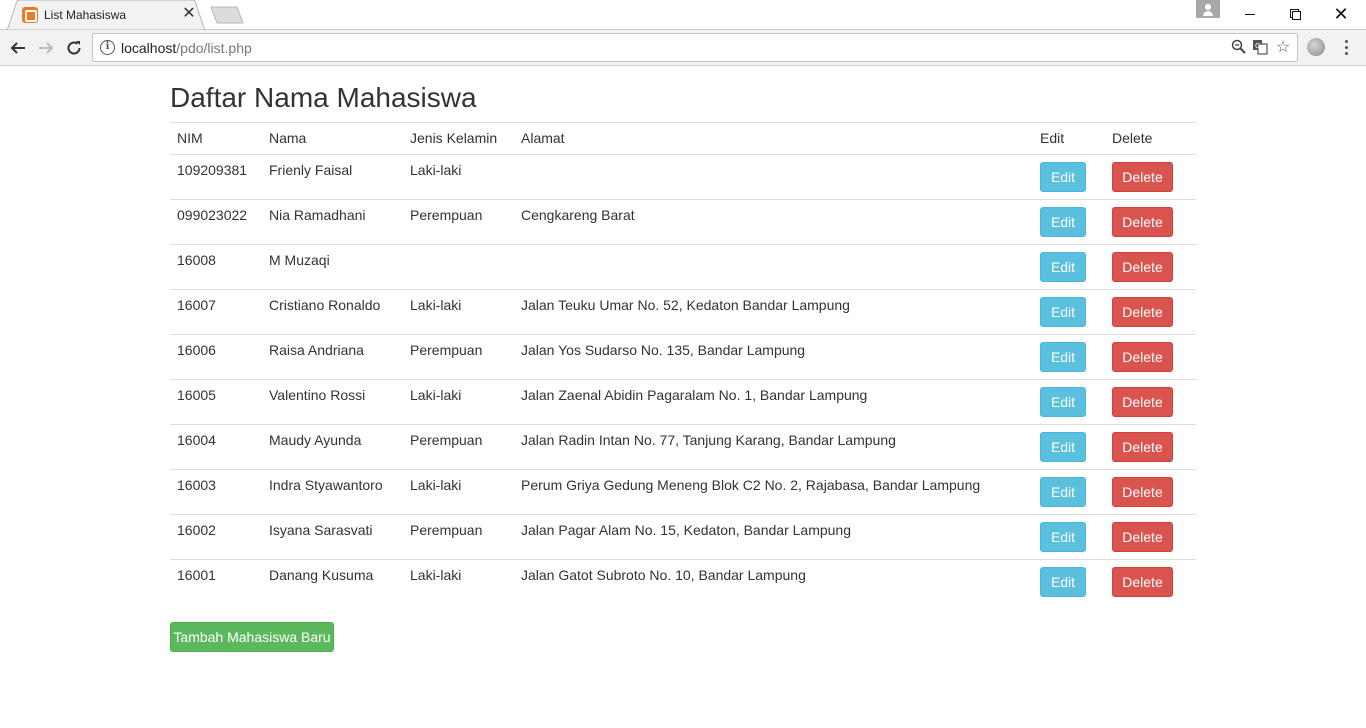  What do you see at coordinates (189, 14) in the screenshot?
I see `close-icon: ✕` at bounding box center [189, 14].